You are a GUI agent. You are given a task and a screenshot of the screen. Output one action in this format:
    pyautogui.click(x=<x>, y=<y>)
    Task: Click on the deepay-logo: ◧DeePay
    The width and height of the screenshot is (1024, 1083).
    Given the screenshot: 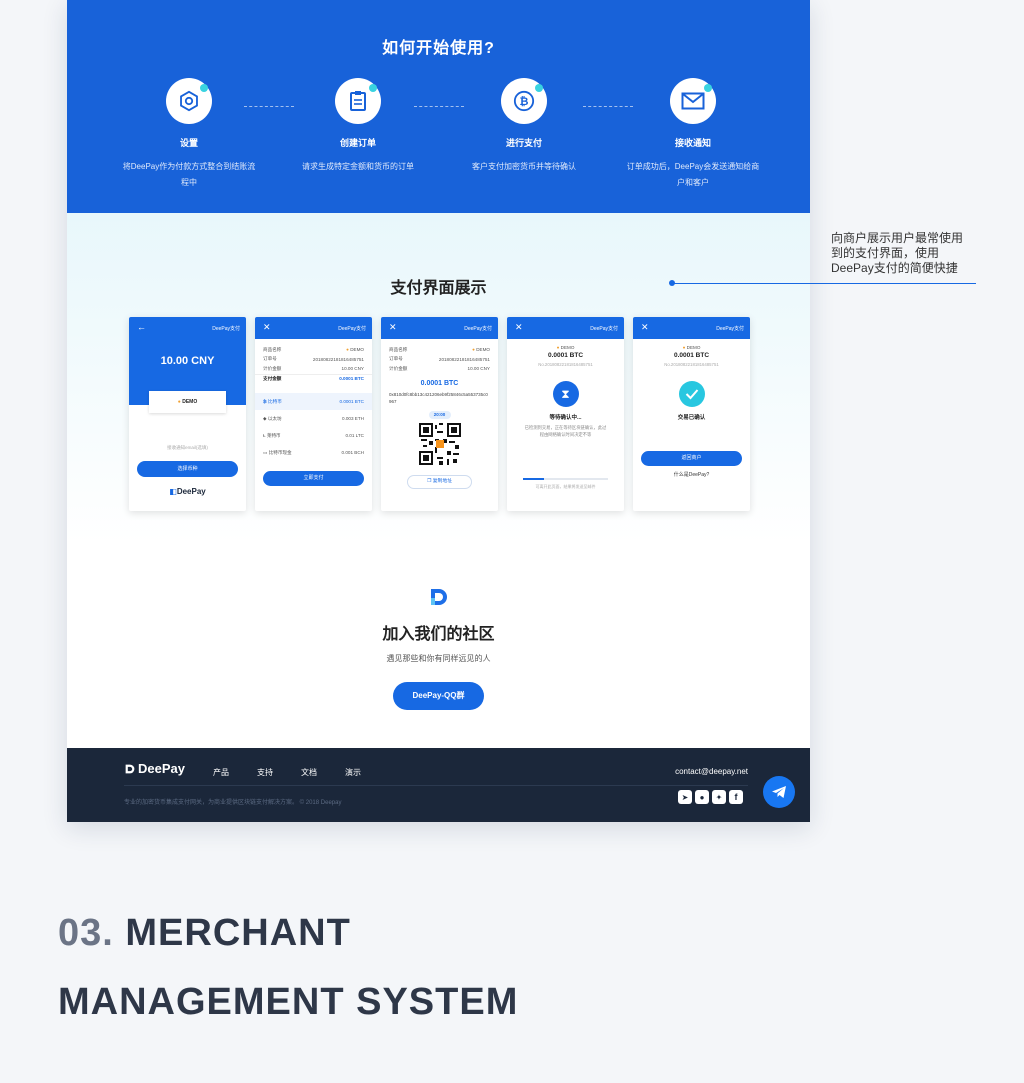 What is the action you would take?
    pyautogui.click(x=187, y=491)
    